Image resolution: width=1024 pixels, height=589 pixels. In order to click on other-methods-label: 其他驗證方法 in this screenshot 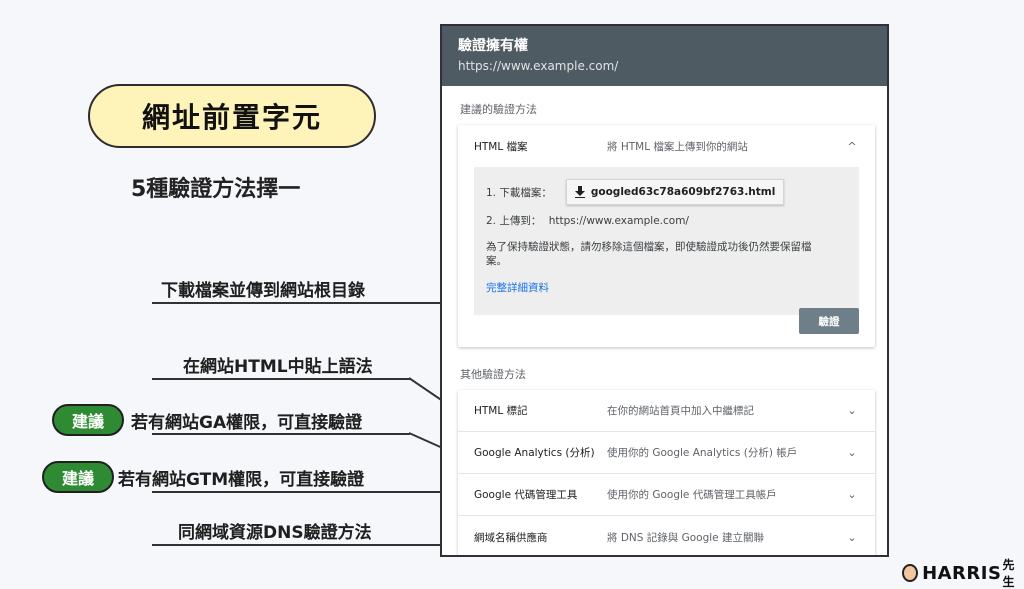, I will do `click(493, 374)`.